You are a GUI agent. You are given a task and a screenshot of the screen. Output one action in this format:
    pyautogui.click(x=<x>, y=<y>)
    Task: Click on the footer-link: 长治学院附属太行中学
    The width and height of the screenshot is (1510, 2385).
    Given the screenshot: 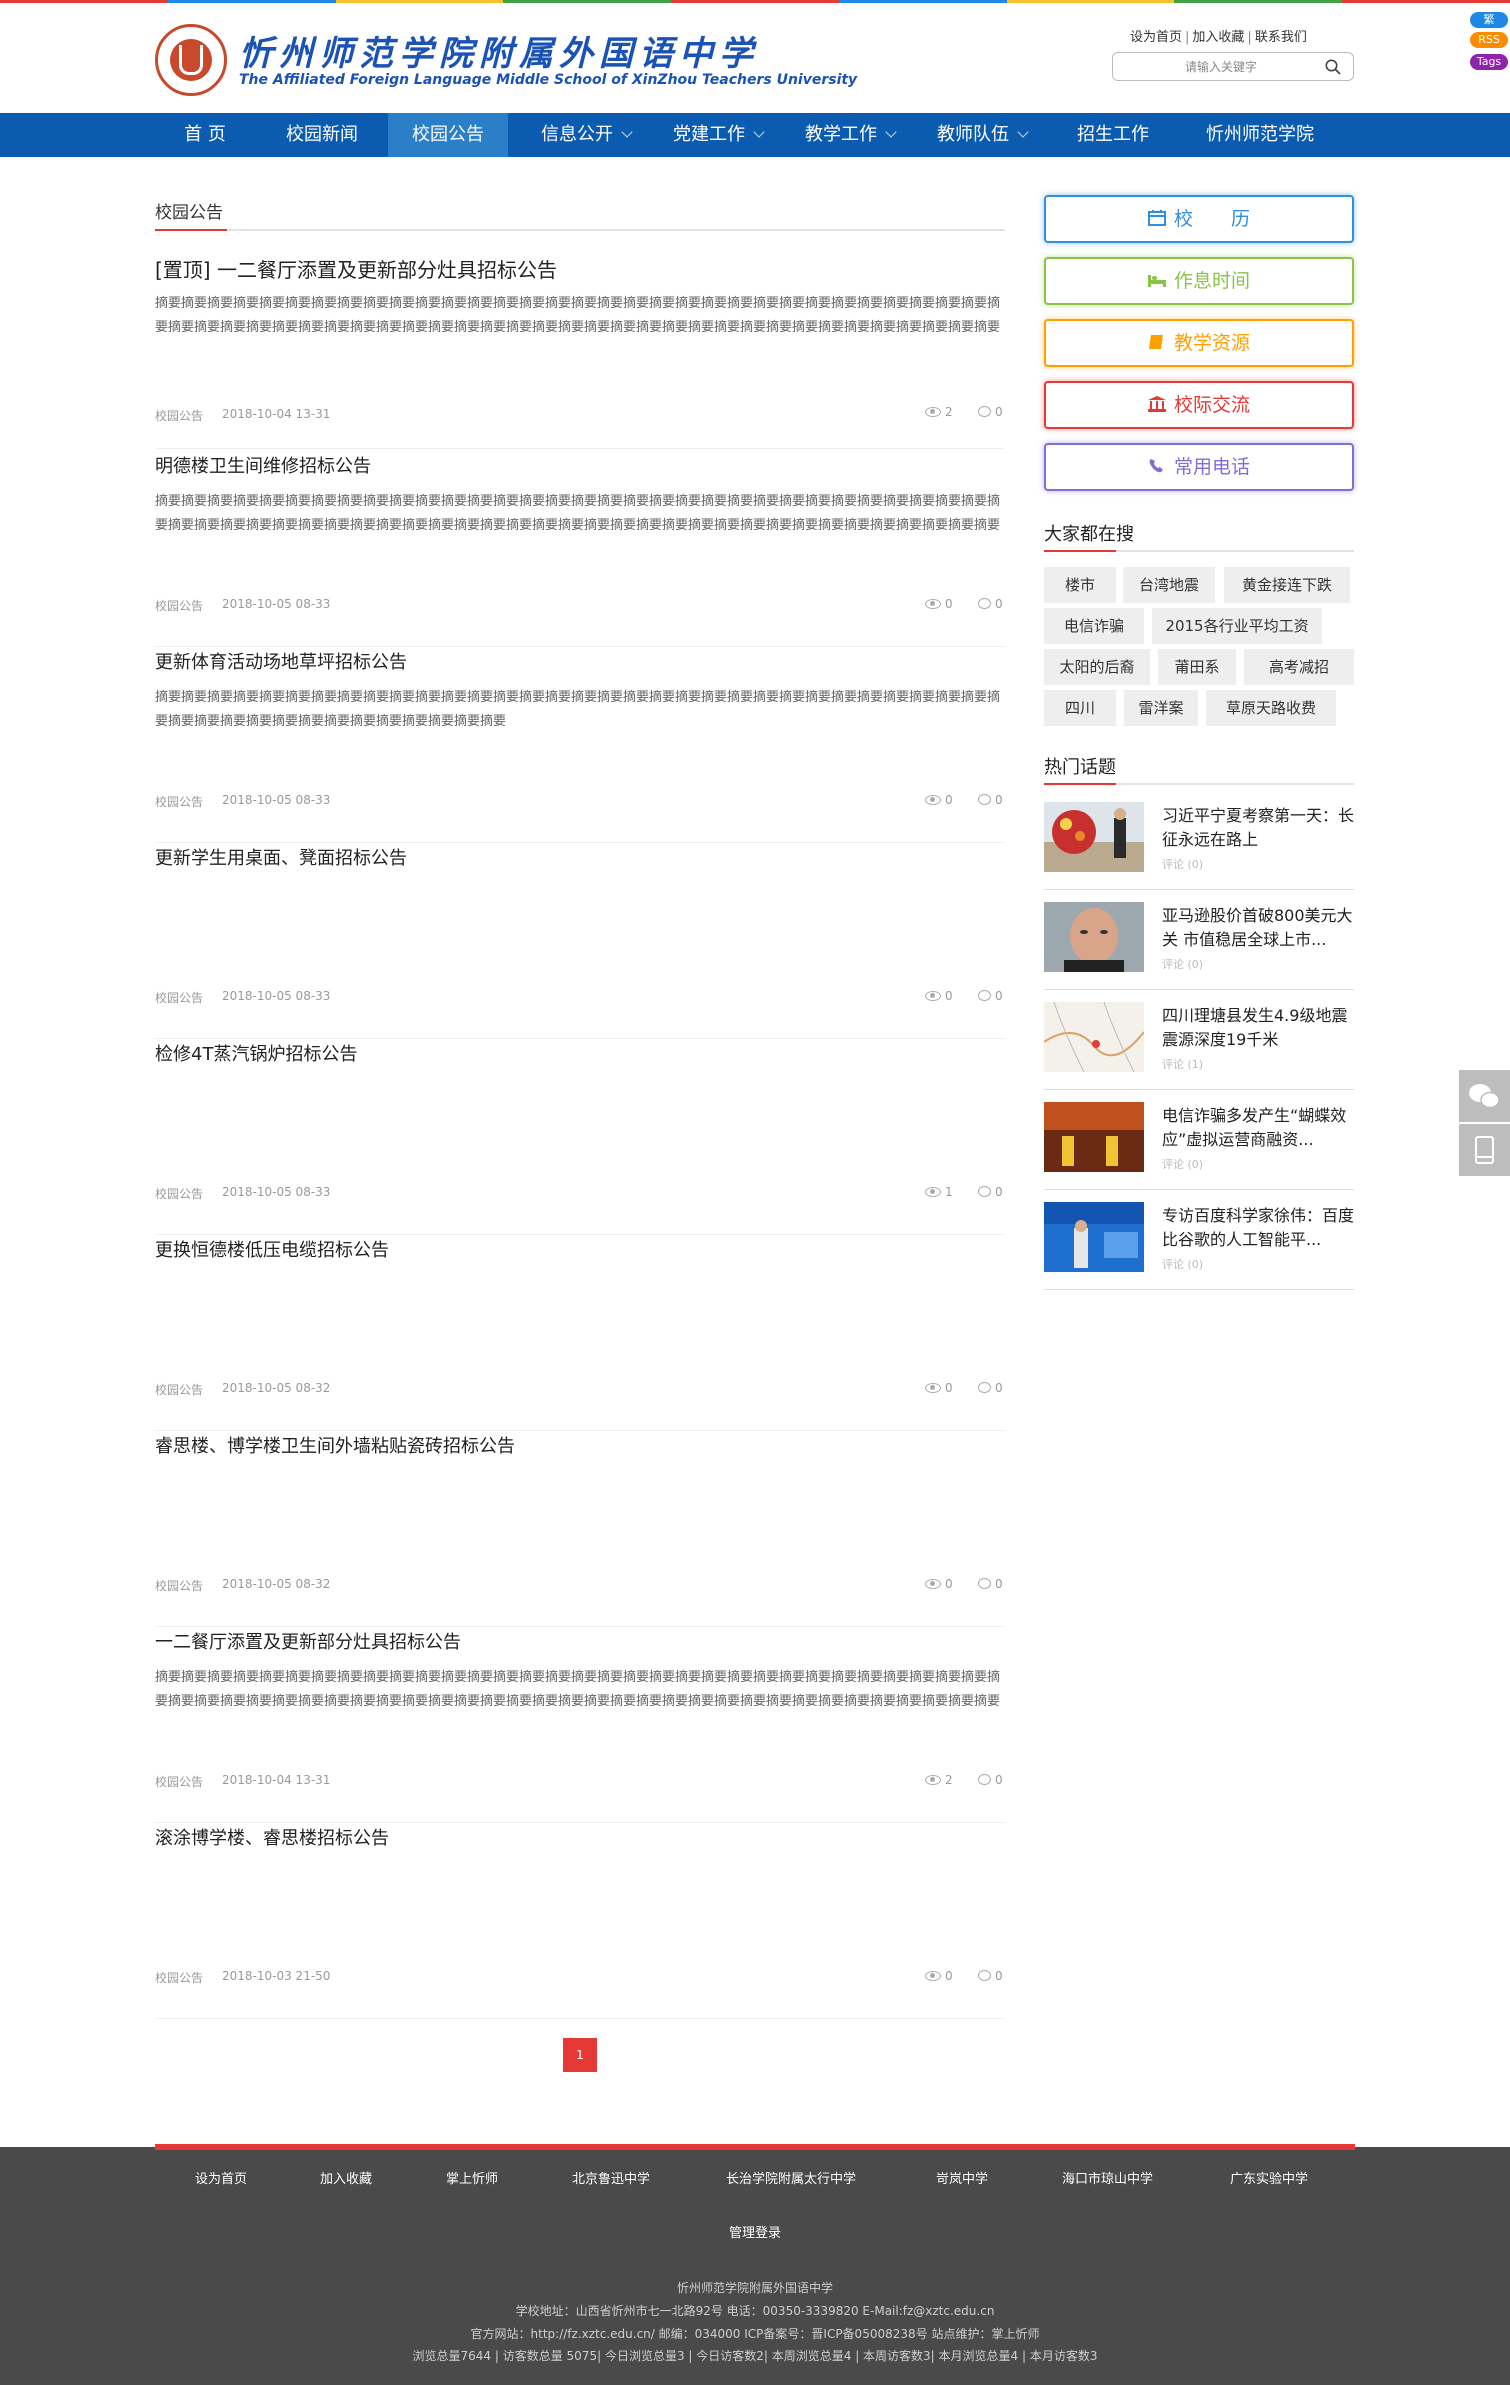 What is the action you would take?
    pyautogui.click(x=791, y=2177)
    